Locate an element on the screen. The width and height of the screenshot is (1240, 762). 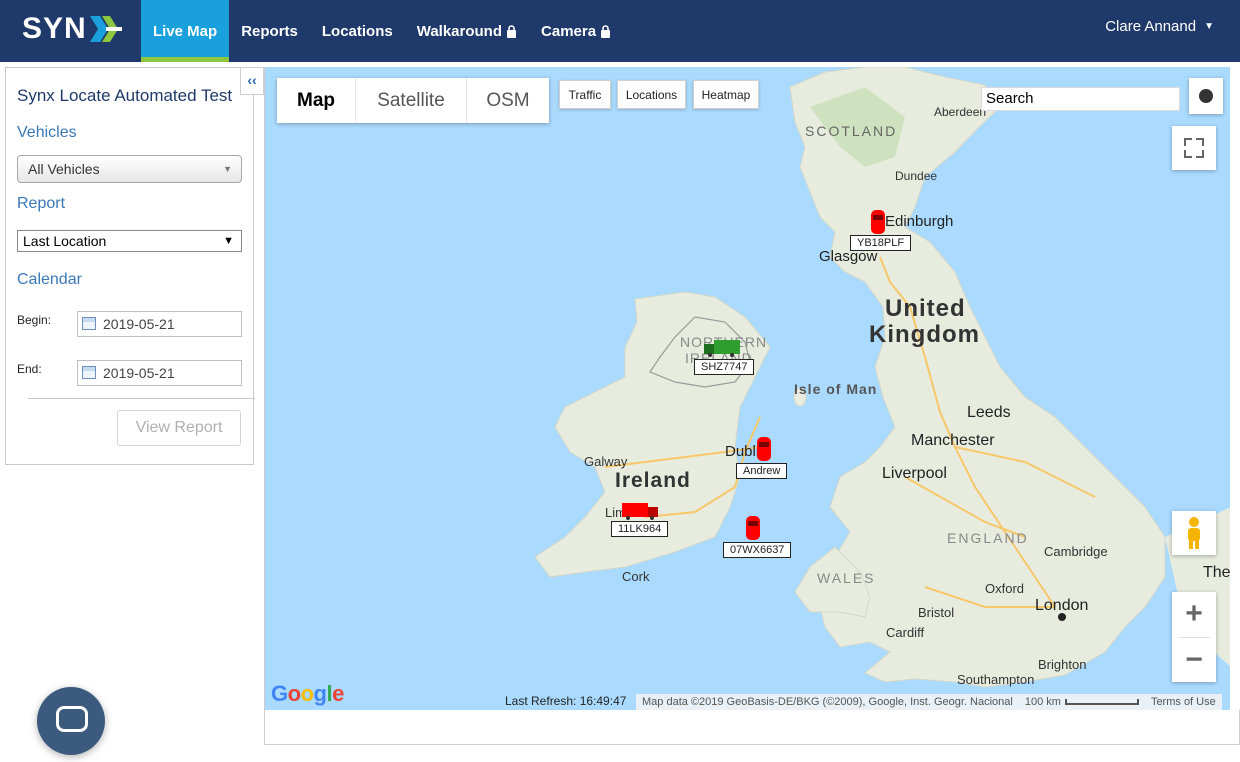
map-type-map-button: Map is located at coordinates (316, 100).